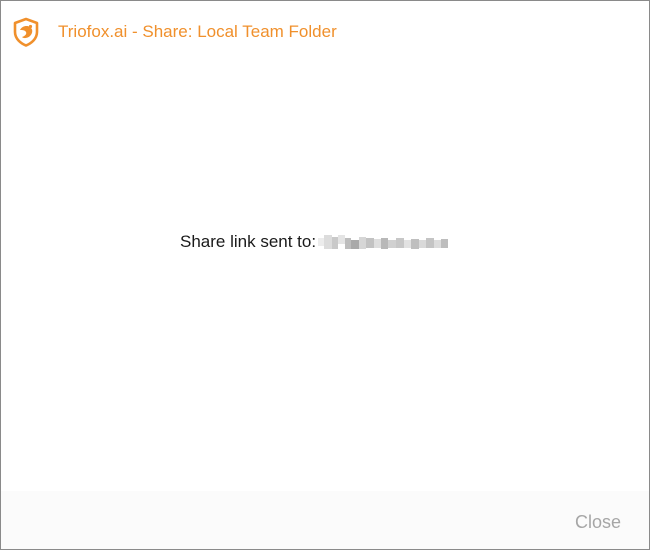  What do you see at coordinates (383, 242) in the screenshot?
I see `redacted-recipient-email` at bounding box center [383, 242].